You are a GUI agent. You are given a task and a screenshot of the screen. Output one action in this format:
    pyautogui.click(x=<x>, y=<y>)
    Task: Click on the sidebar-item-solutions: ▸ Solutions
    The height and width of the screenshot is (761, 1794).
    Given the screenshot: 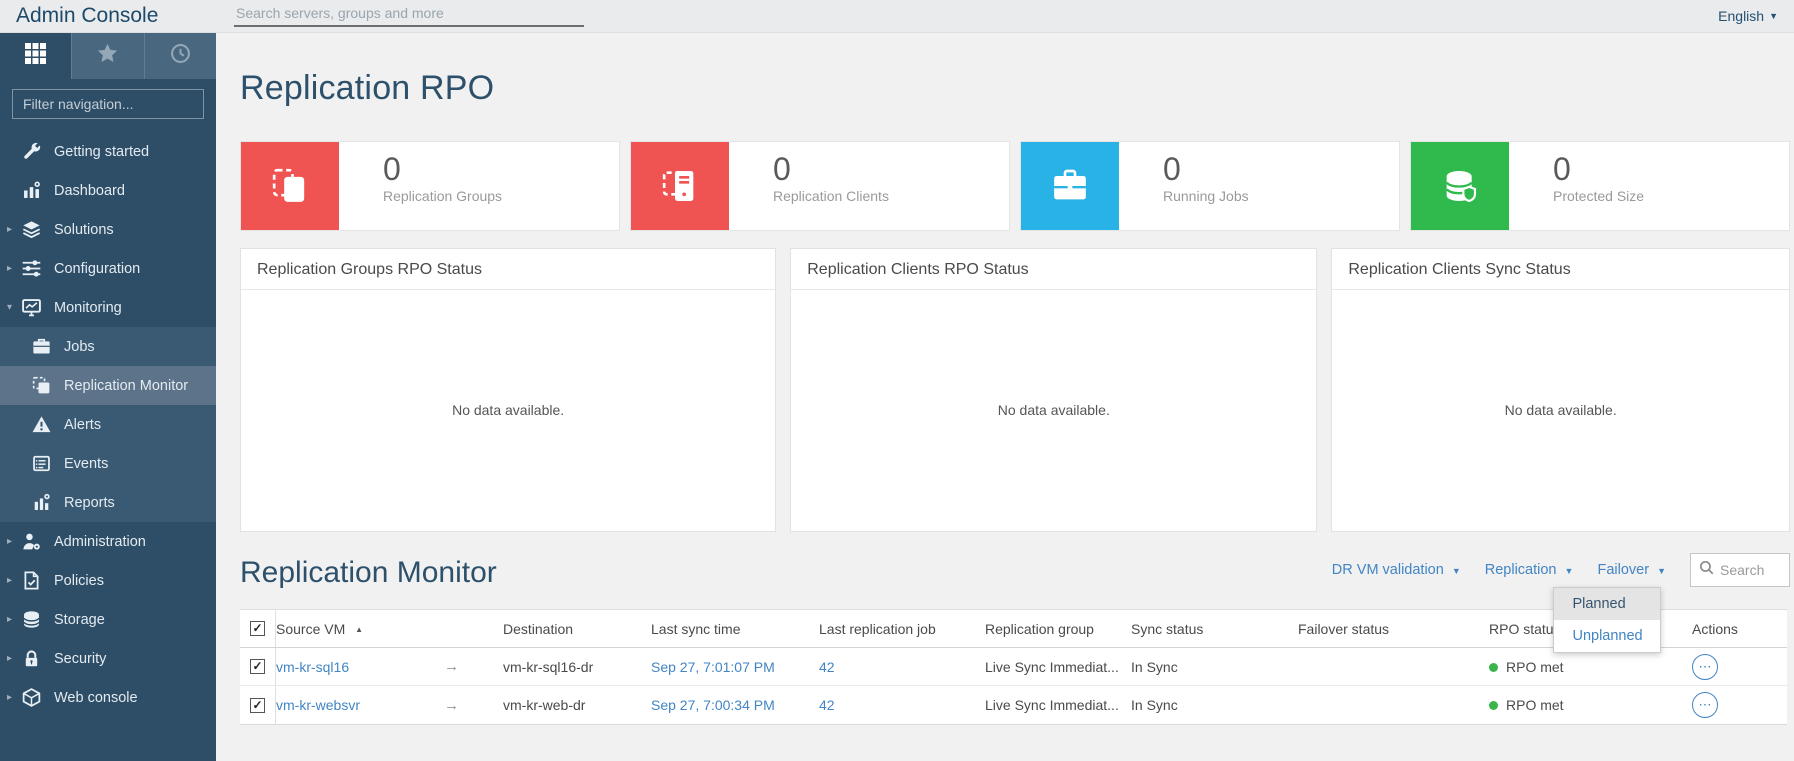 What is the action you would take?
    pyautogui.click(x=108, y=229)
    